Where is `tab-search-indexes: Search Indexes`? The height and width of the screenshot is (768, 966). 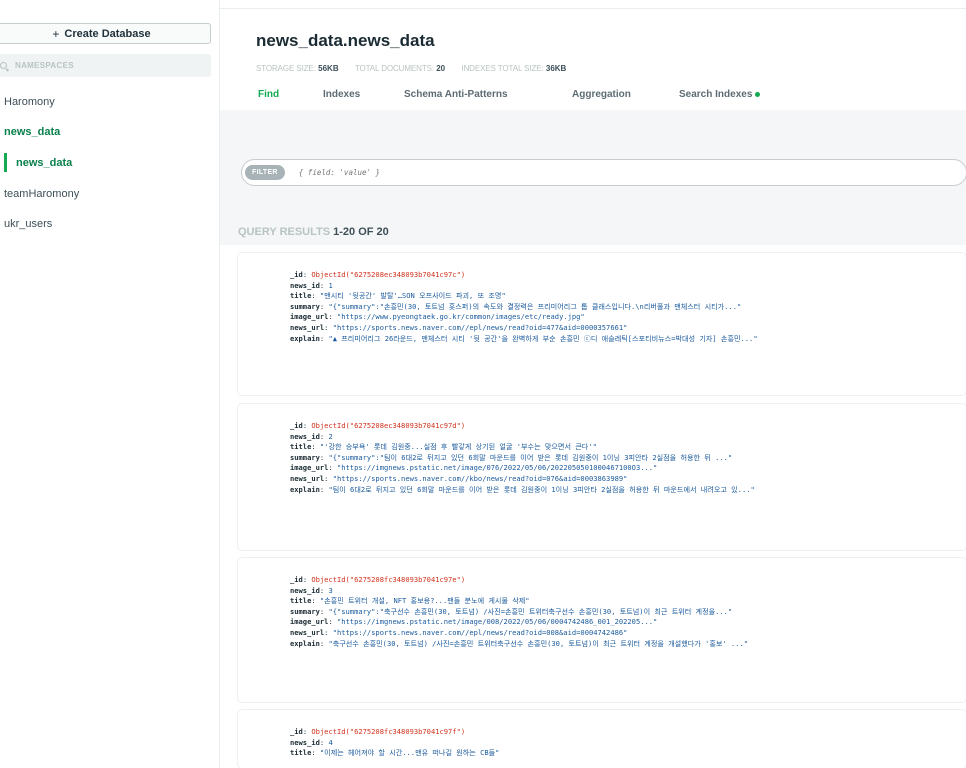
tab-search-indexes: Search Indexes is located at coordinates (720, 94).